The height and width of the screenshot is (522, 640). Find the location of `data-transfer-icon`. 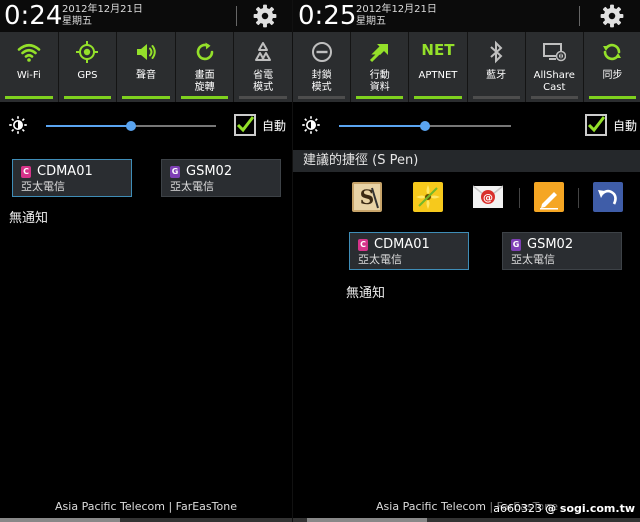

data-transfer-icon is located at coordinates (378, 53).